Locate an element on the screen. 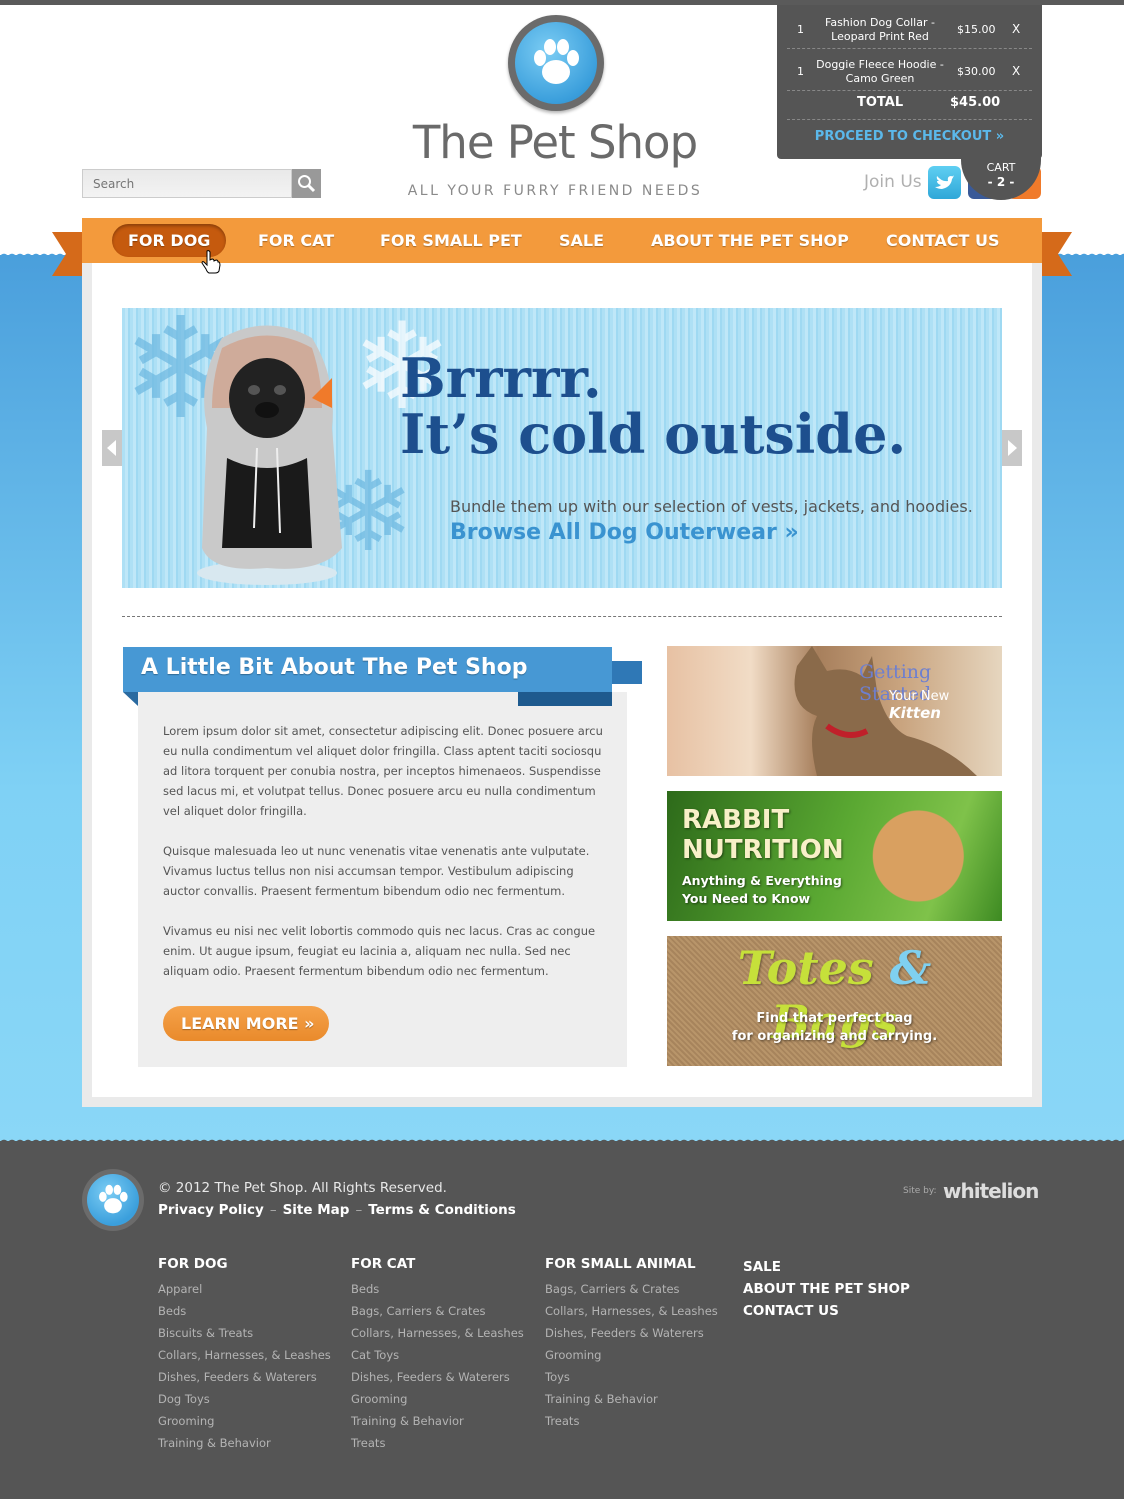 The width and height of the screenshot is (1124, 1499). site-by-label: Site by: is located at coordinates (920, 1191).